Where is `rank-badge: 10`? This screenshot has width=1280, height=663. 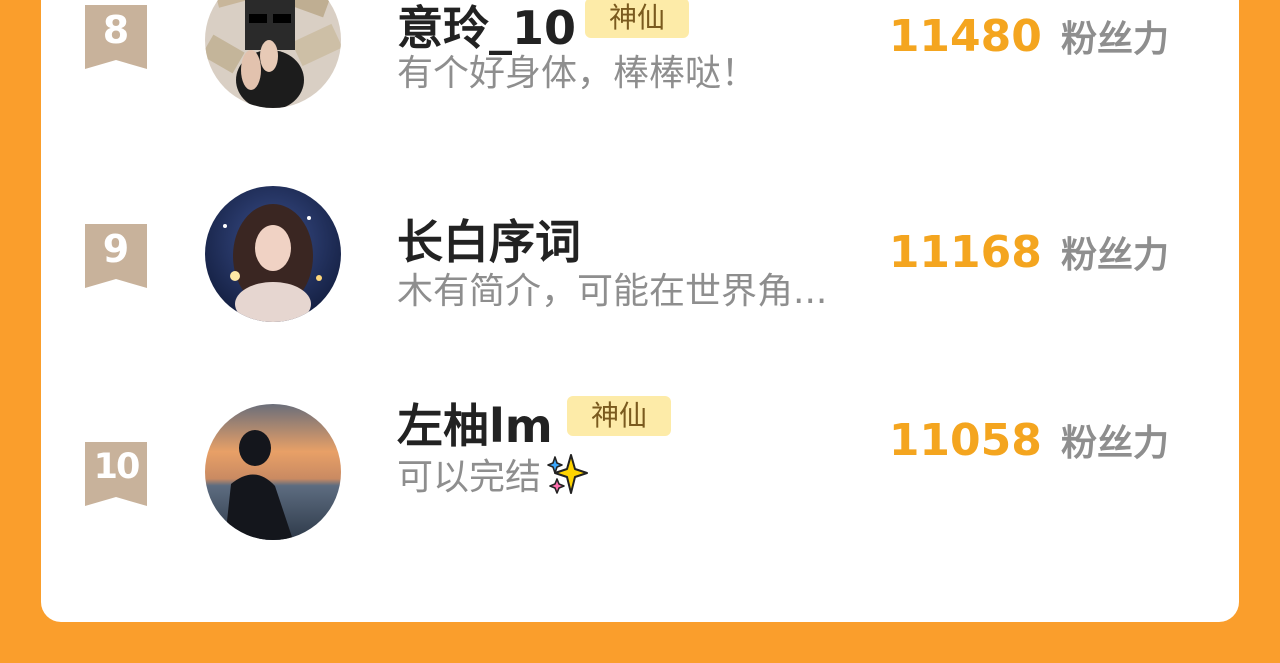
rank-badge: 10 is located at coordinates (116, 474).